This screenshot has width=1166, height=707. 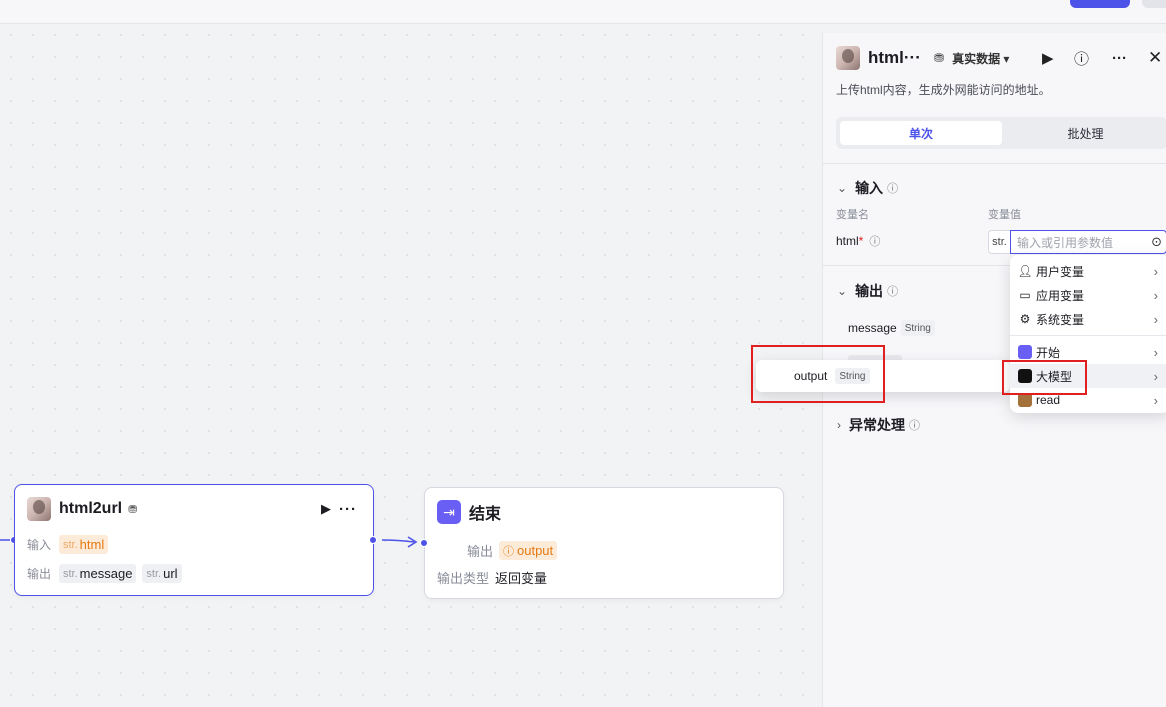 What do you see at coordinates (1004, 215) in the screenshot?
I see `var-value-col-label: 变量值` at bounding box center [1004, 215].